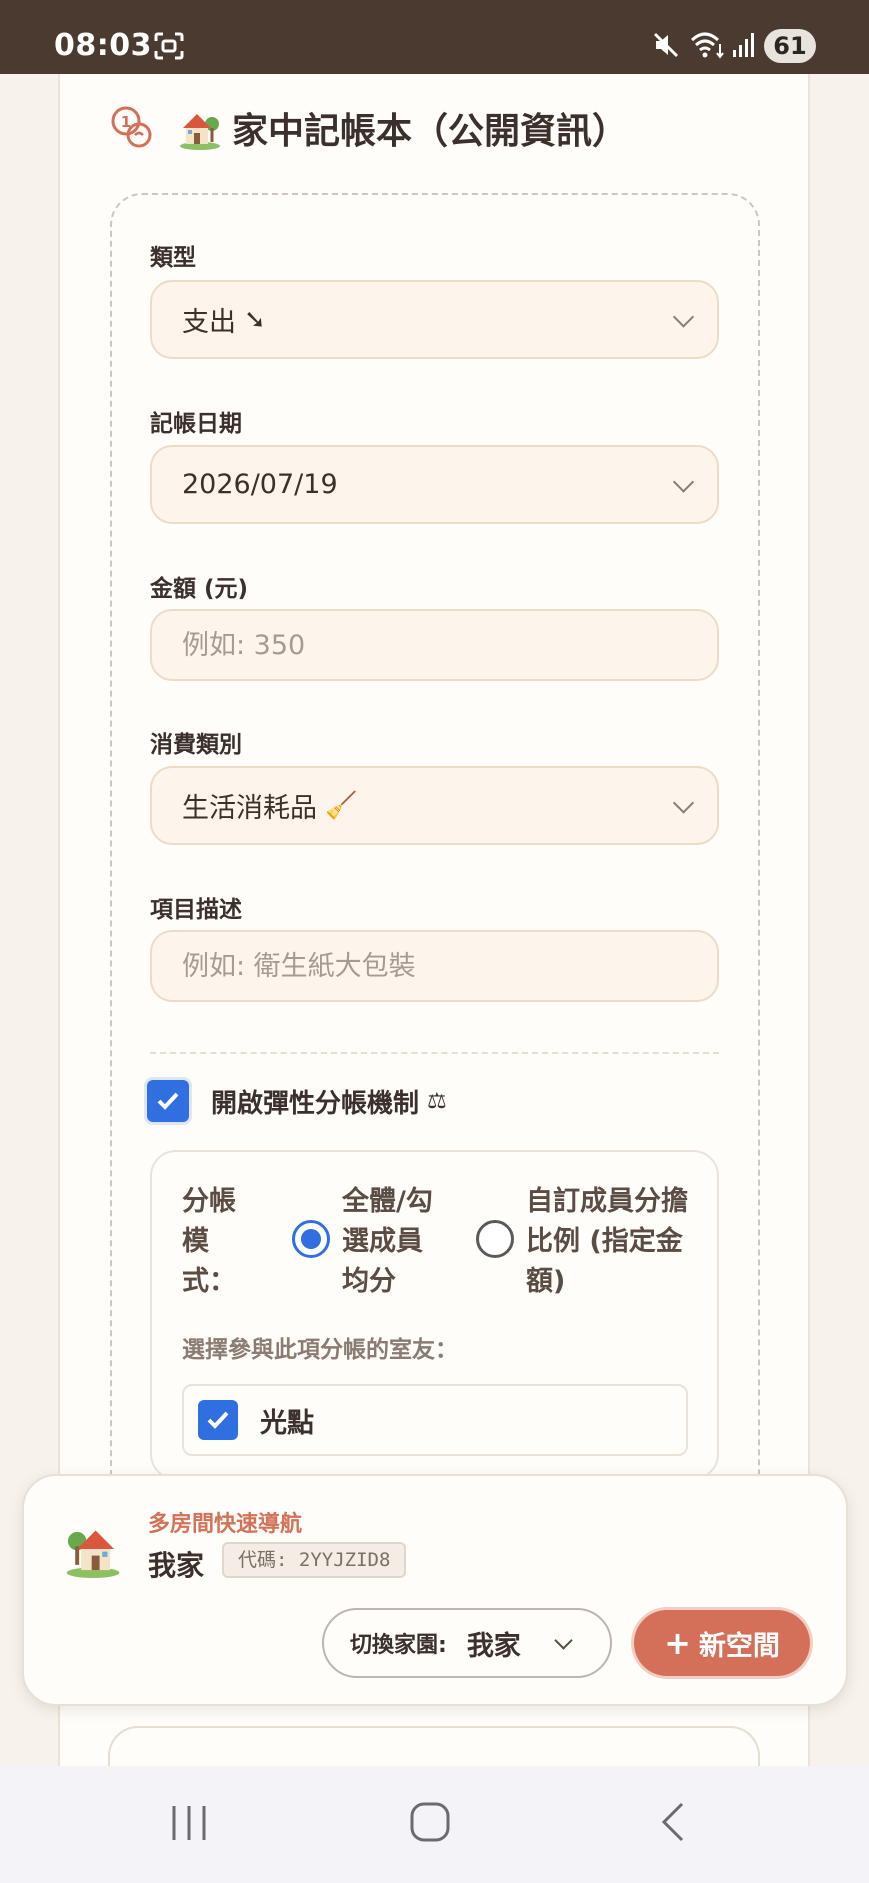  I want to click on mute-icon, so click(666, 45).